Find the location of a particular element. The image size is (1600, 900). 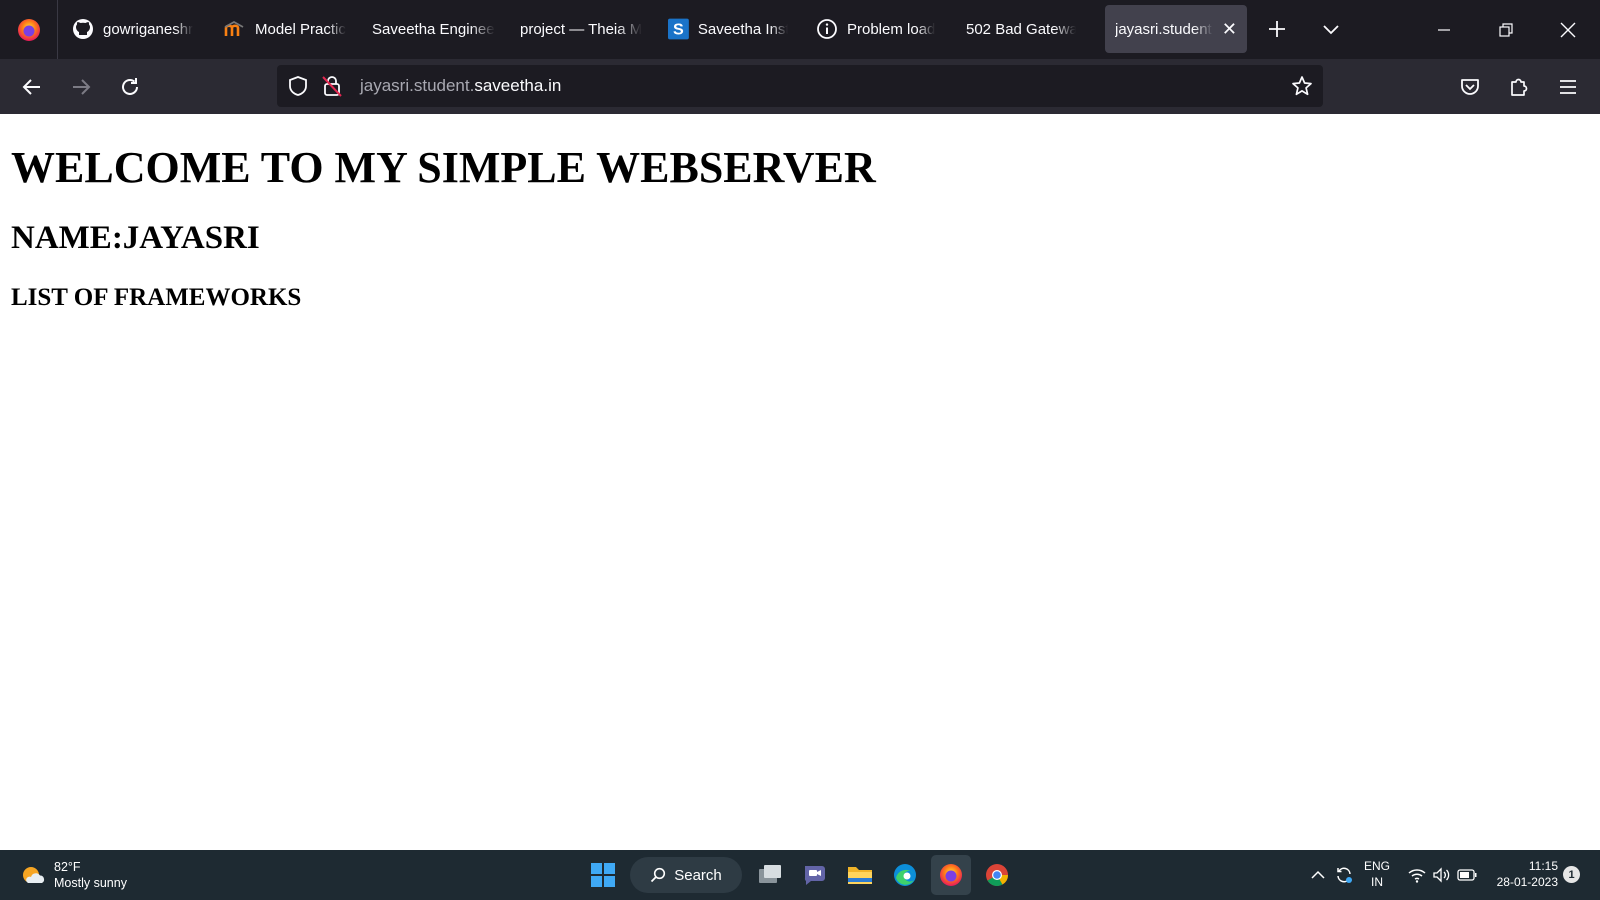

chevron-down-icon is located at coordinates (1331, 30).